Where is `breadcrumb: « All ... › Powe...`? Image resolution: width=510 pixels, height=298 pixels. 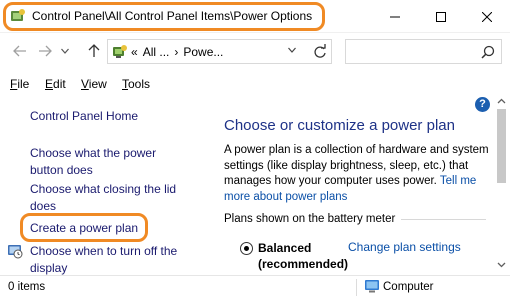
breadcrumb: « All ... › Powe... is located at coordinates (179, 52).